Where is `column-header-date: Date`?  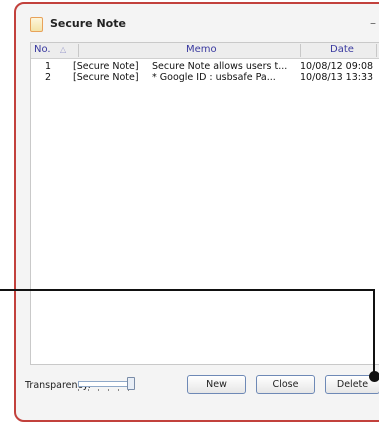 column-header-date: Date is located at coordinates (342, 51).